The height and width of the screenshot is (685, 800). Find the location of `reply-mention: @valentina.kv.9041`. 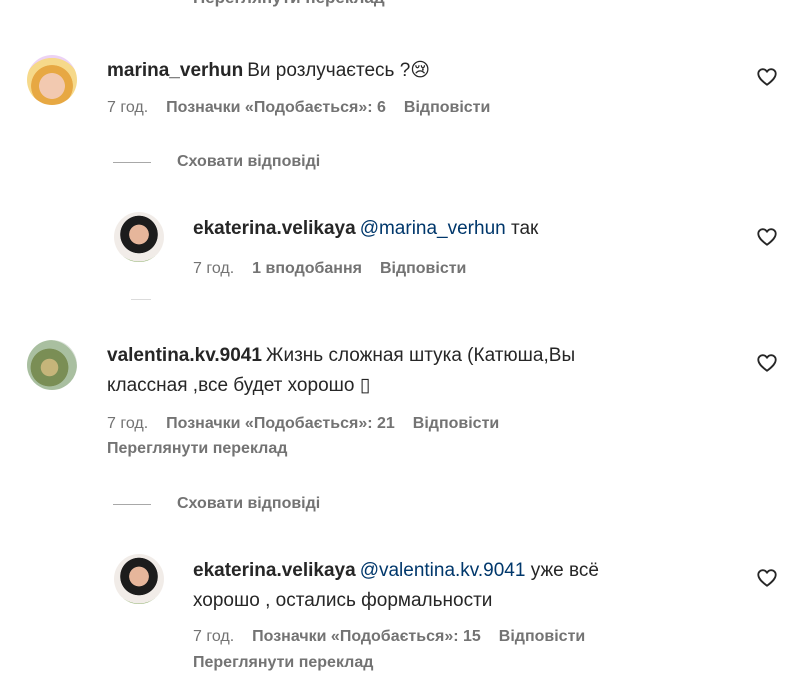

reply-mention: @valentina.kv.9041 is located at coordinates (443, 570).